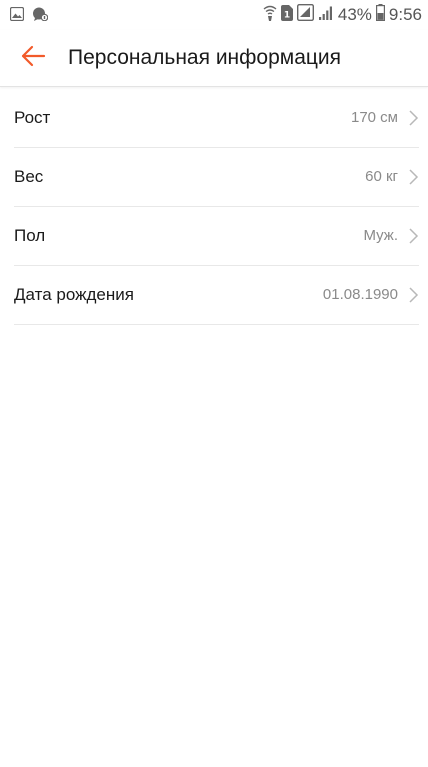 This screenshot has width=428, height=767. What do you see at coordinates (270, 15) in the screenshot?
I see `wifi-calling-icon` at bounding box center [270, 15].